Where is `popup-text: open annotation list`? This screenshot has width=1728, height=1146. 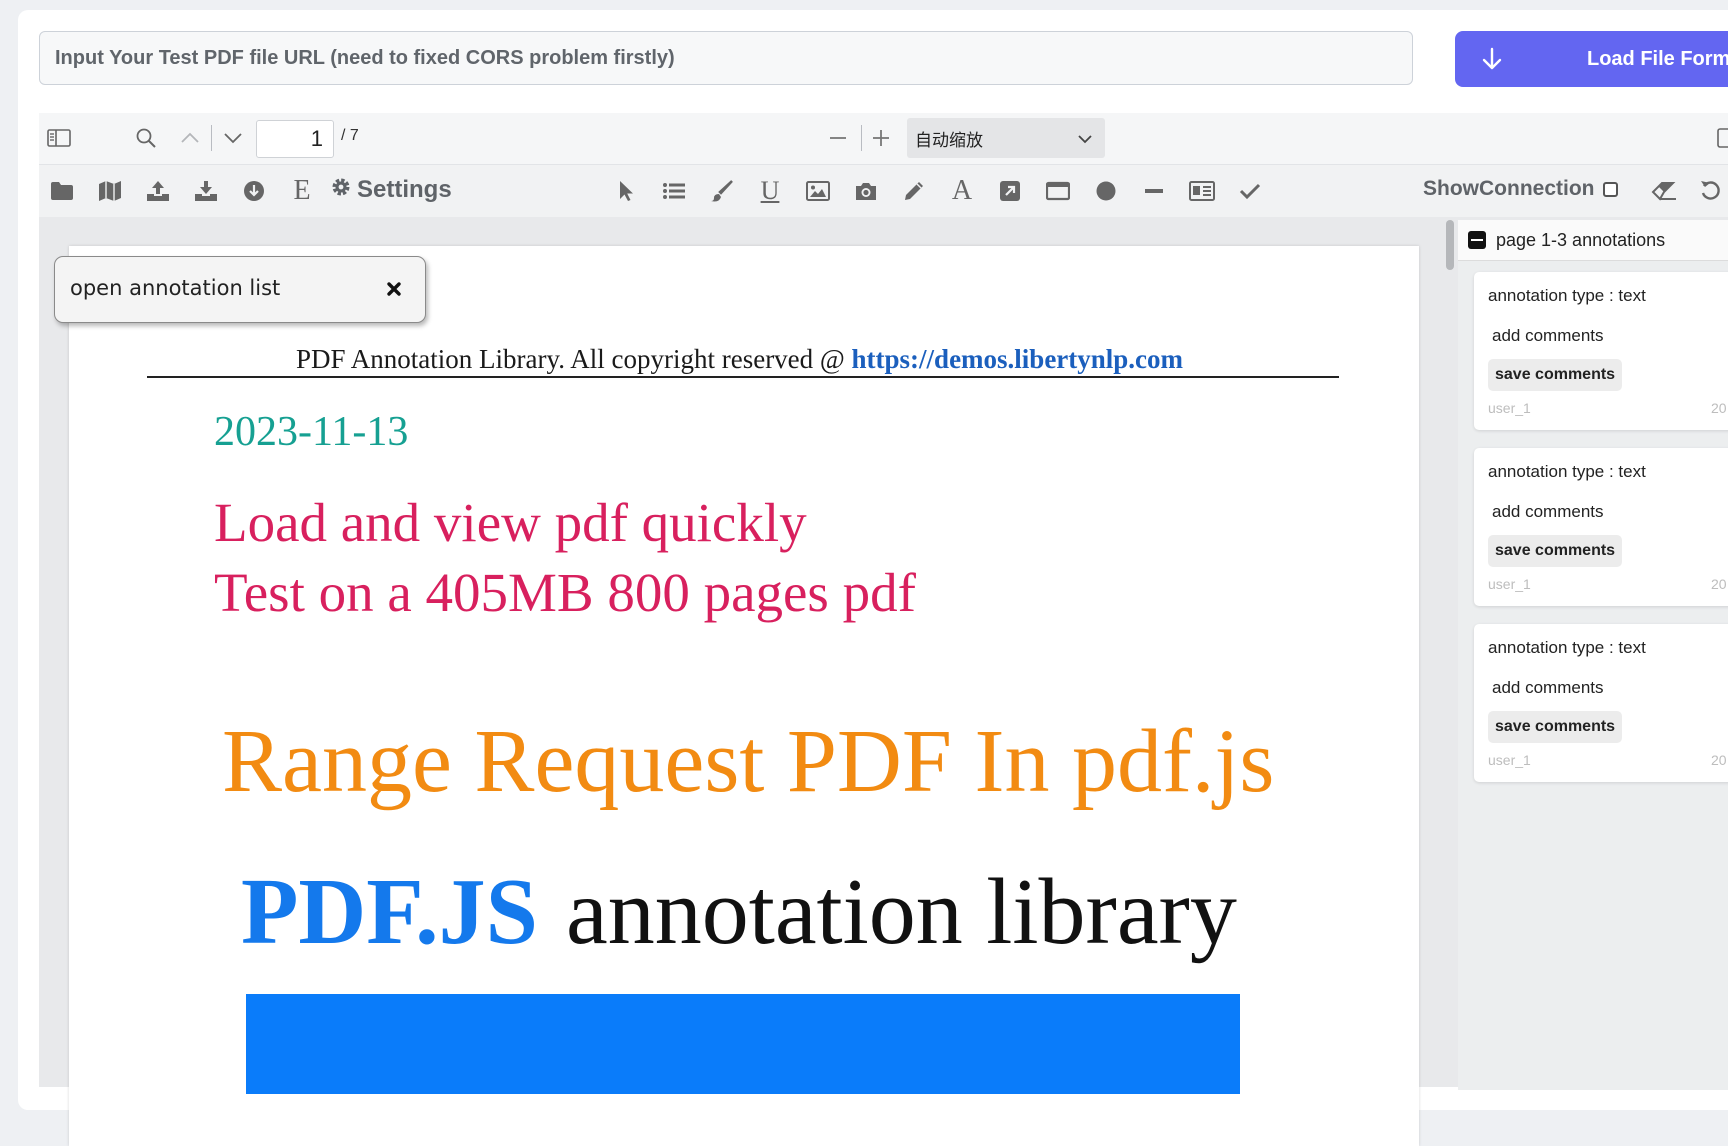 popup-text: open annotation list is located at coordinates (175, 288).